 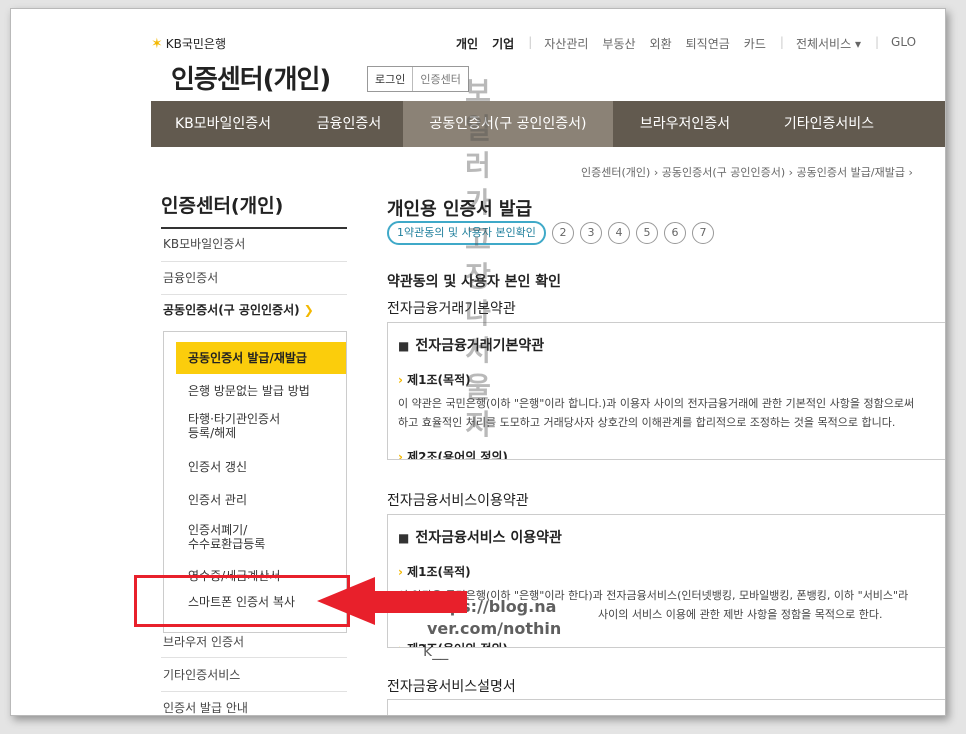 What do you see at coordinates (480, 538) in the screenshot?
I see `terms2-box-title: ■ 전자금융서비스 이용약관` at bounding box center [480, 538].